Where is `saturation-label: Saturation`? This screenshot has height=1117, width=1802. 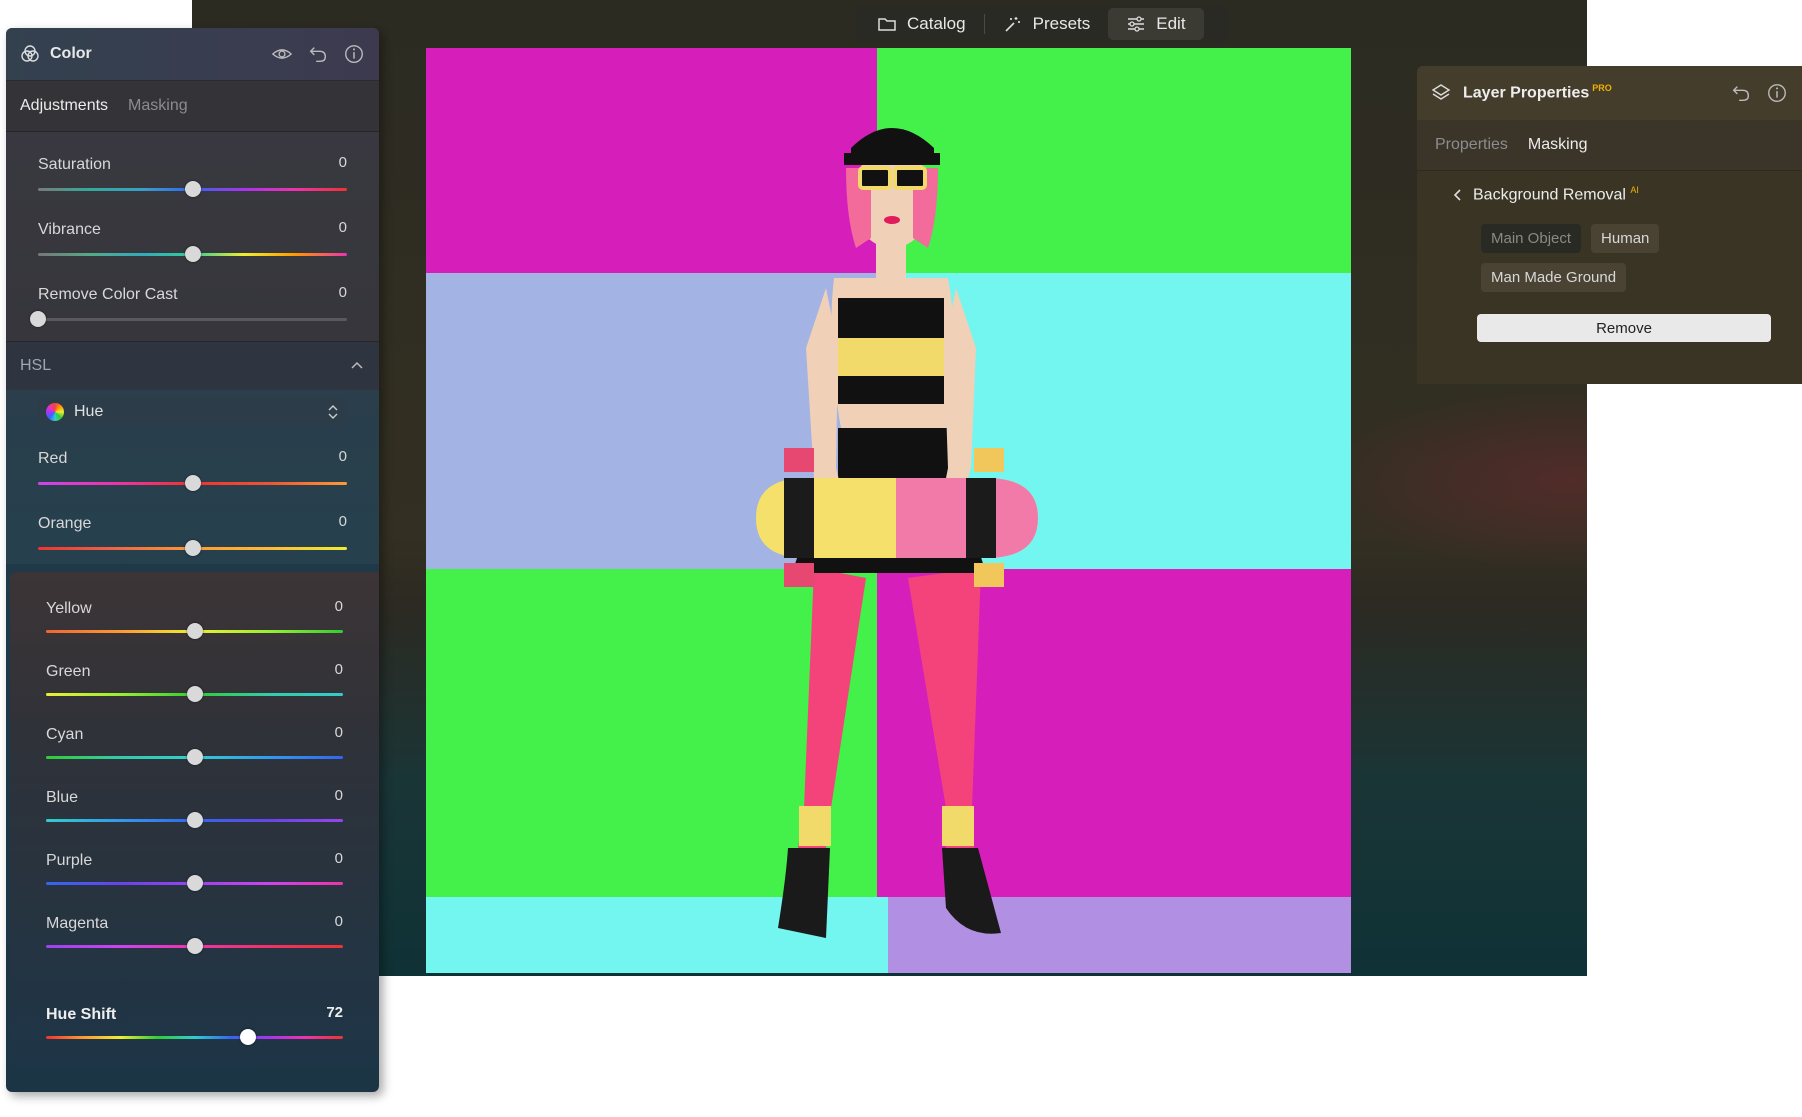 saturation-label: Saturation is located at coordinates (74, 164).